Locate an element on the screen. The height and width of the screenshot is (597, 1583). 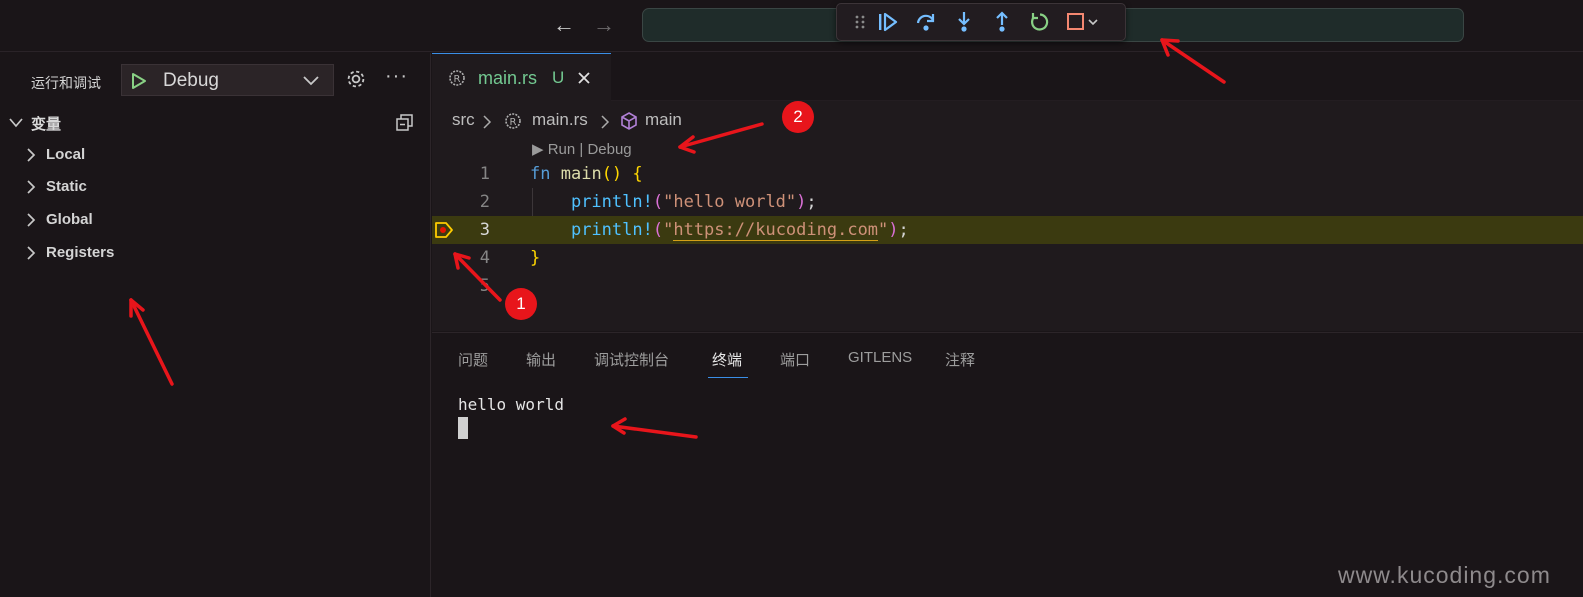
panel-tab-output: 输出 is located at coordinates (541, 359).